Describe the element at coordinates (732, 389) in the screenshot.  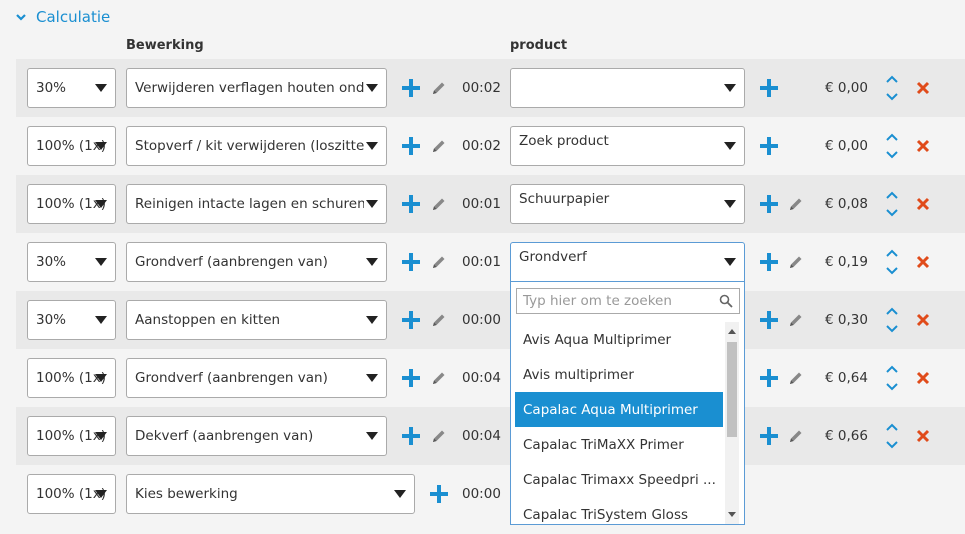
I see `scrollbar-thumb` at that location.